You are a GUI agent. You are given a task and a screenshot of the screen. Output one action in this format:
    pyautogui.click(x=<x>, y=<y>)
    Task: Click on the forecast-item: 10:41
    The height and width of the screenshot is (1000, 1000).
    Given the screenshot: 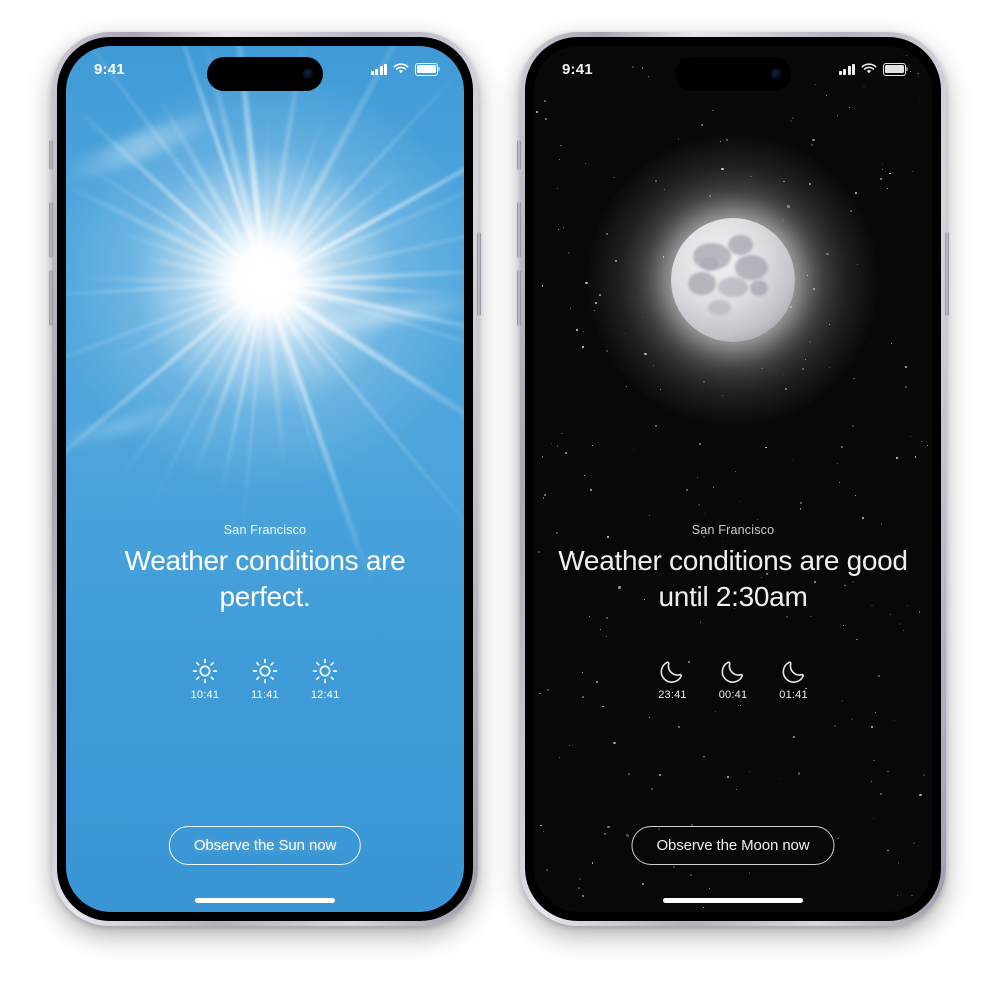 What is the action you would take?
    pyautogui.click(x=205, y=679)
    